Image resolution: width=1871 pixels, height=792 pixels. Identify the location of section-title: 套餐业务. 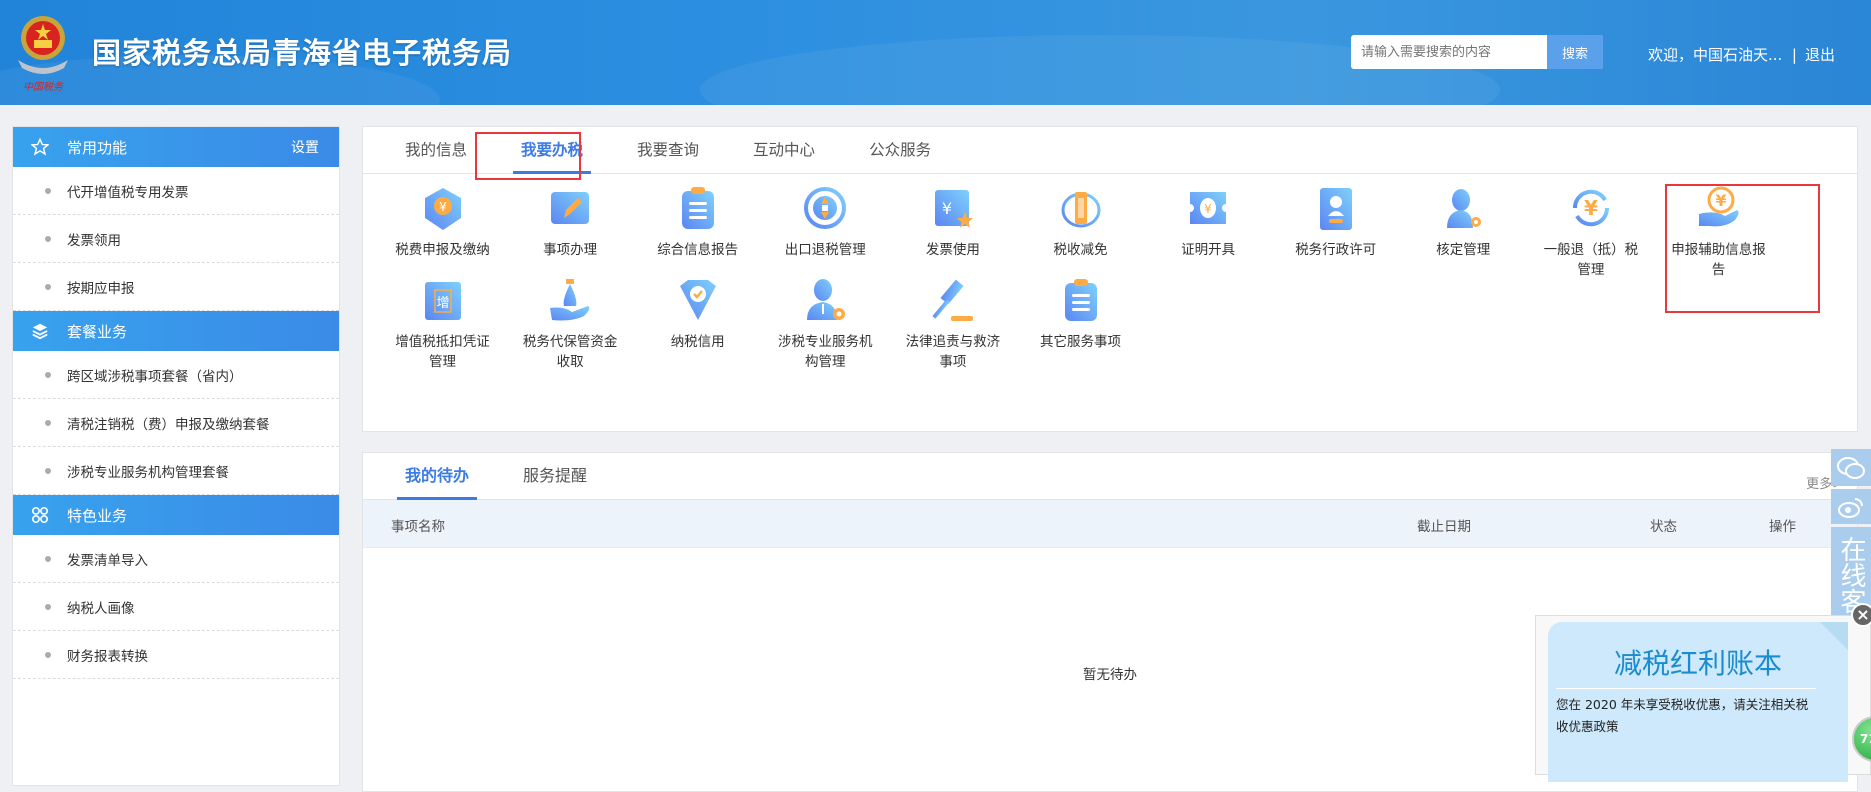
(97, 331).